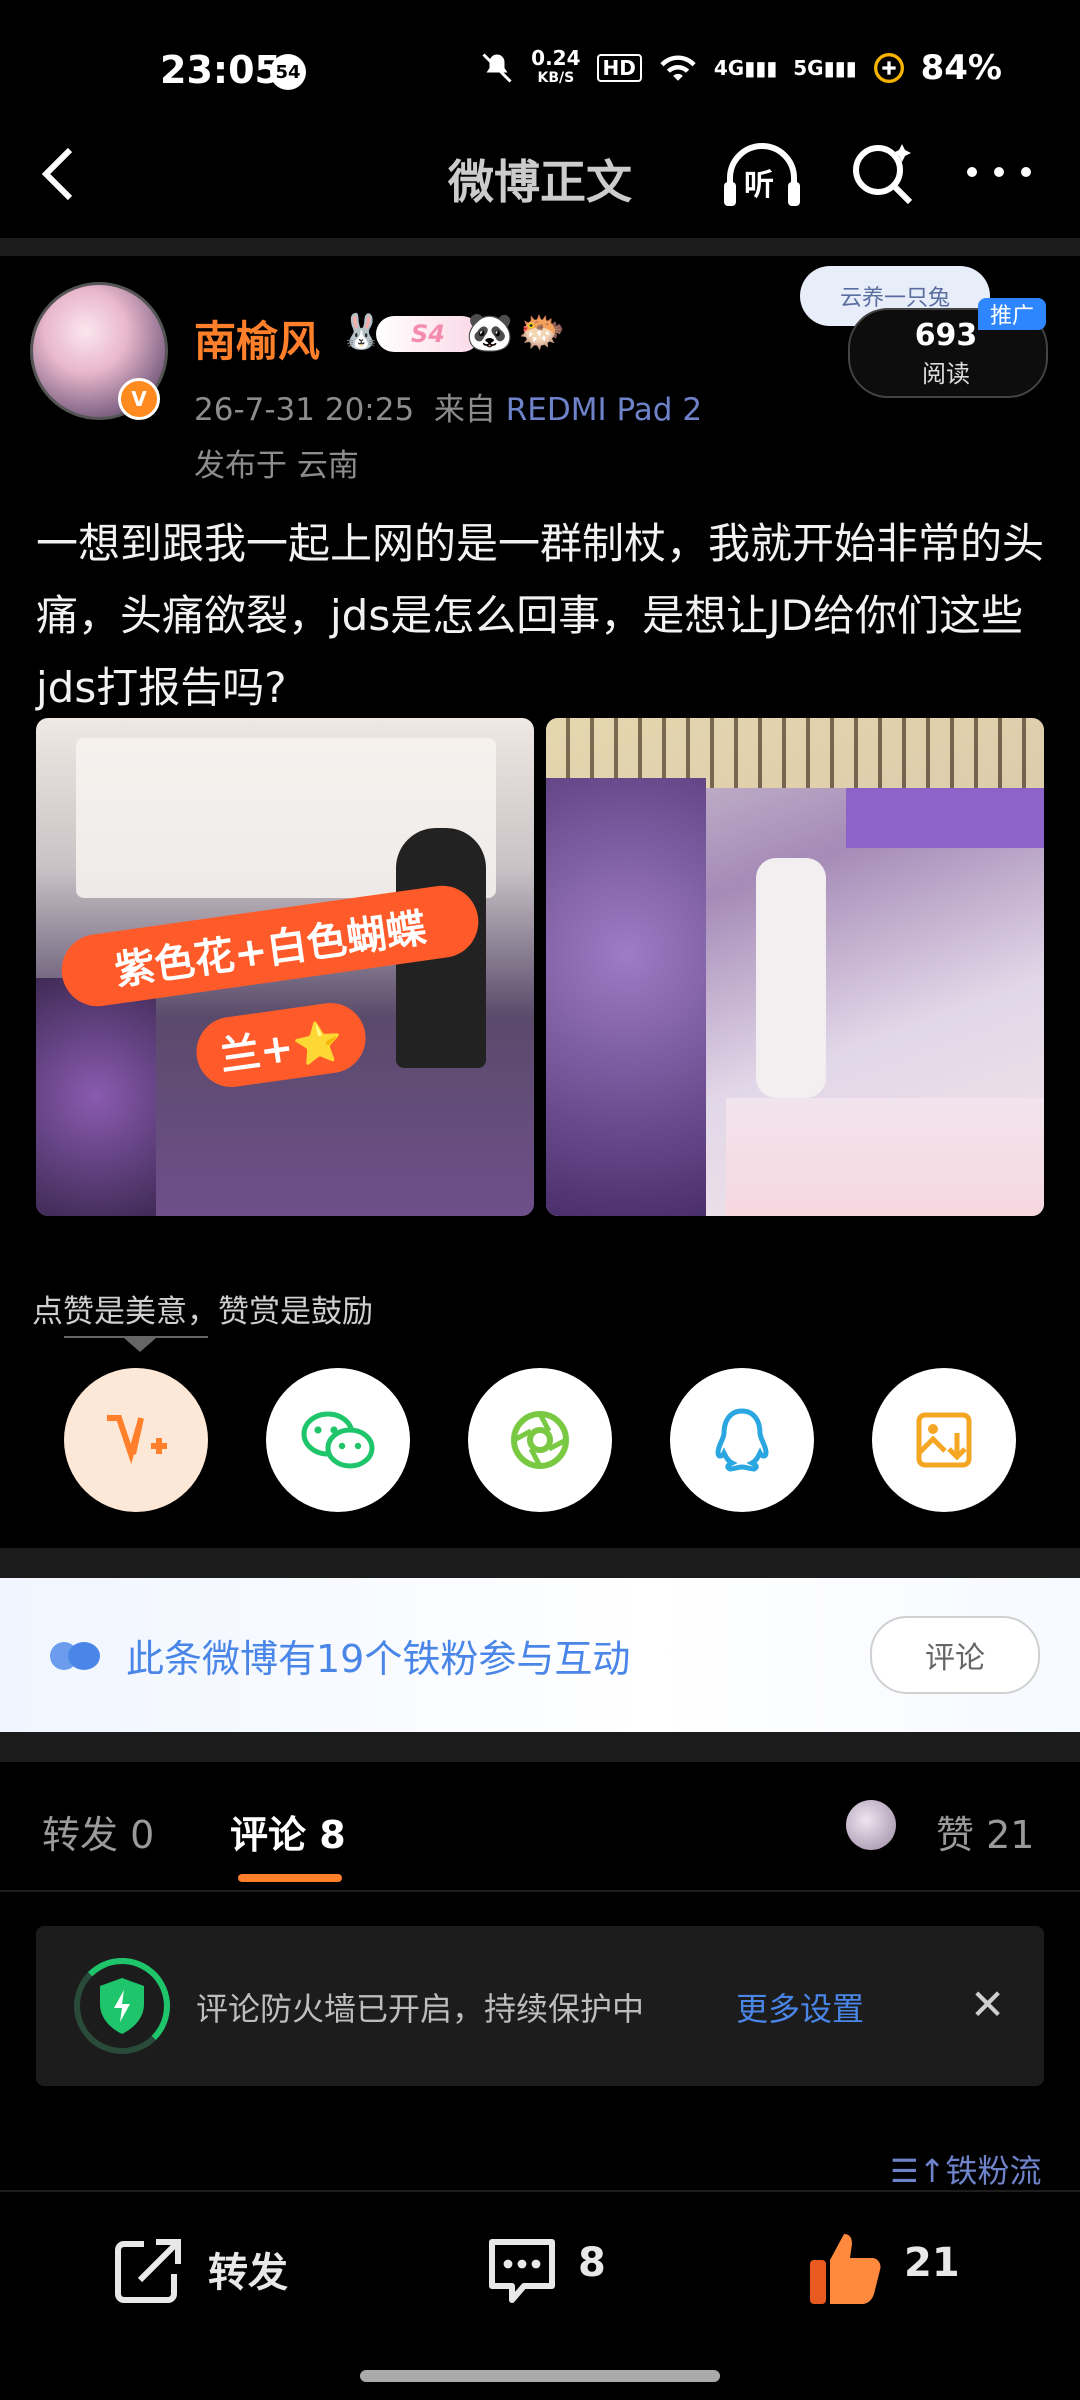 This screenshot has width=1080, height=2400. Describe the element at coordinates (98, 1831) in the screenshot. I see `tab-repost: 转发 0` at that location.